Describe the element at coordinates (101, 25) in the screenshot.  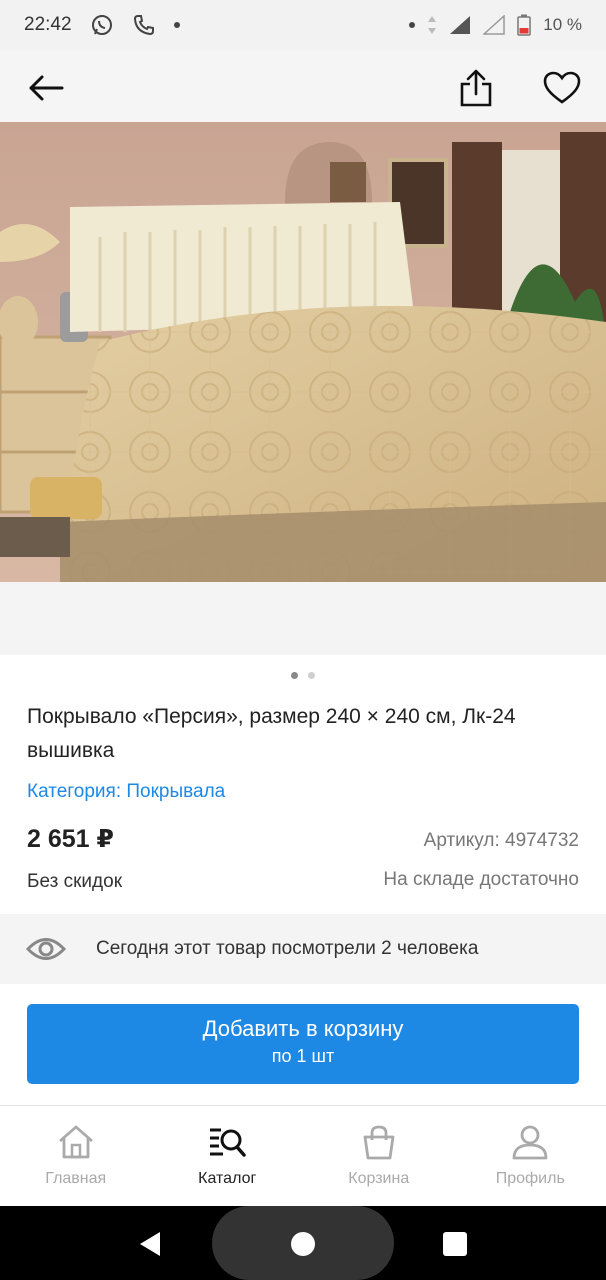
I see `whatsapp-icon` at that location.